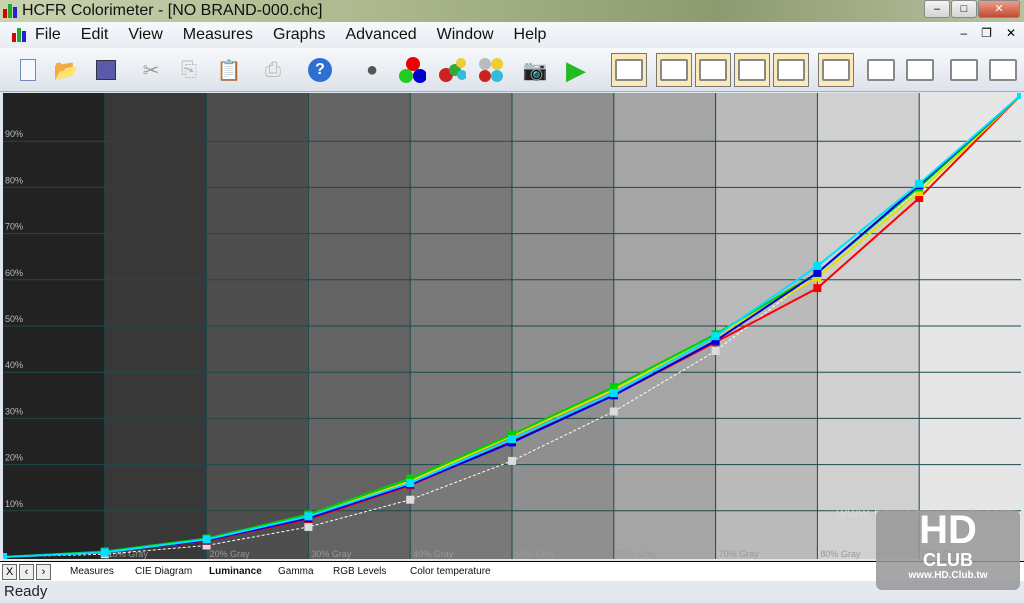 Image resolution: width=1024 pixels, height=603 pixels. What do you see at coordinates (535, 554) in the screenshot?
I see `x-tick-label: 50% Gray` at bounding box center [535, 554].